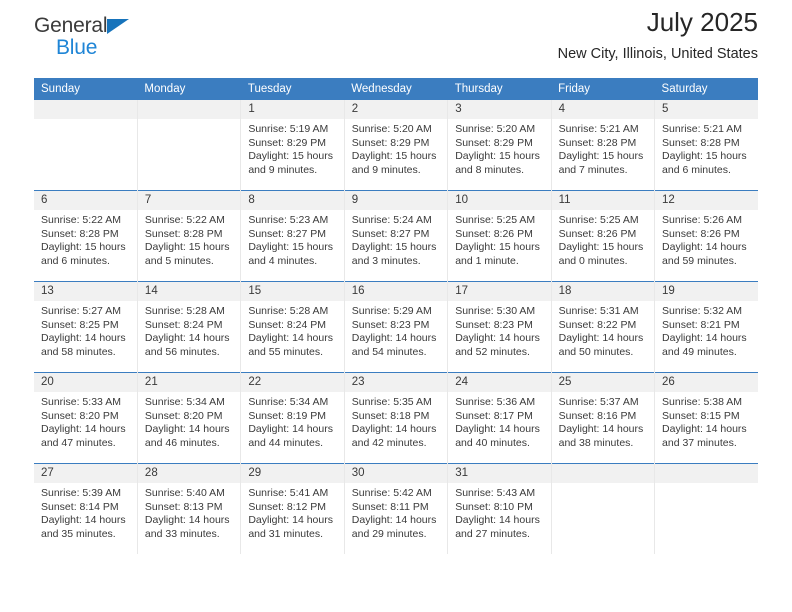 The height and width of the screenshot is (612, 792). Describe the element at coordinates (71, 25) in the screenshot. I see `logo-text-general: General` at that location.